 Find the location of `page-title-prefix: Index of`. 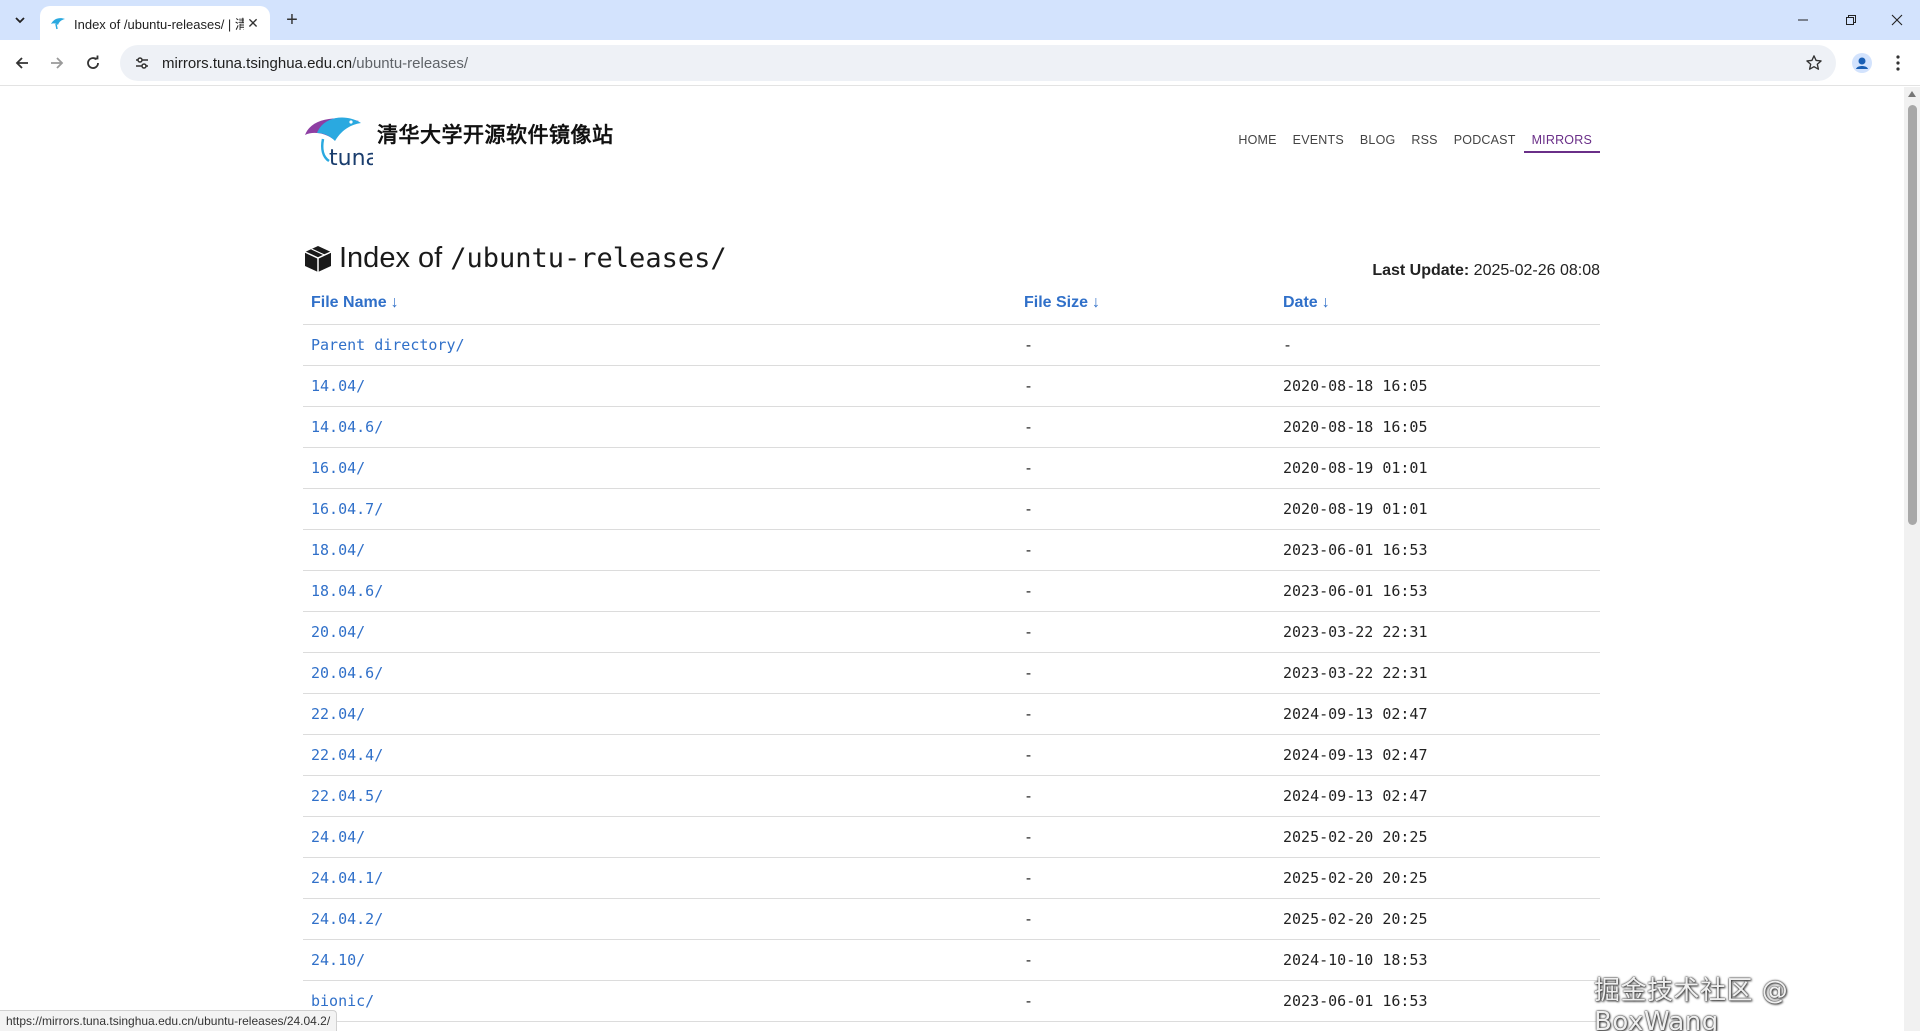

page-title-prefix: Index of is located at coordinates (395, 258).